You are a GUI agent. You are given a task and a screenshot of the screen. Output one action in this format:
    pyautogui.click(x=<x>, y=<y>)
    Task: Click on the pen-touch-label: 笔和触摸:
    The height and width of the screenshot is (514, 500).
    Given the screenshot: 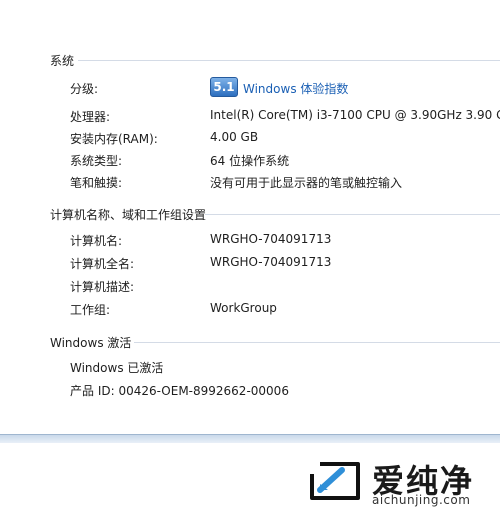 What is the action you would take?
    pyautogui.click(x=96, y=183)
    